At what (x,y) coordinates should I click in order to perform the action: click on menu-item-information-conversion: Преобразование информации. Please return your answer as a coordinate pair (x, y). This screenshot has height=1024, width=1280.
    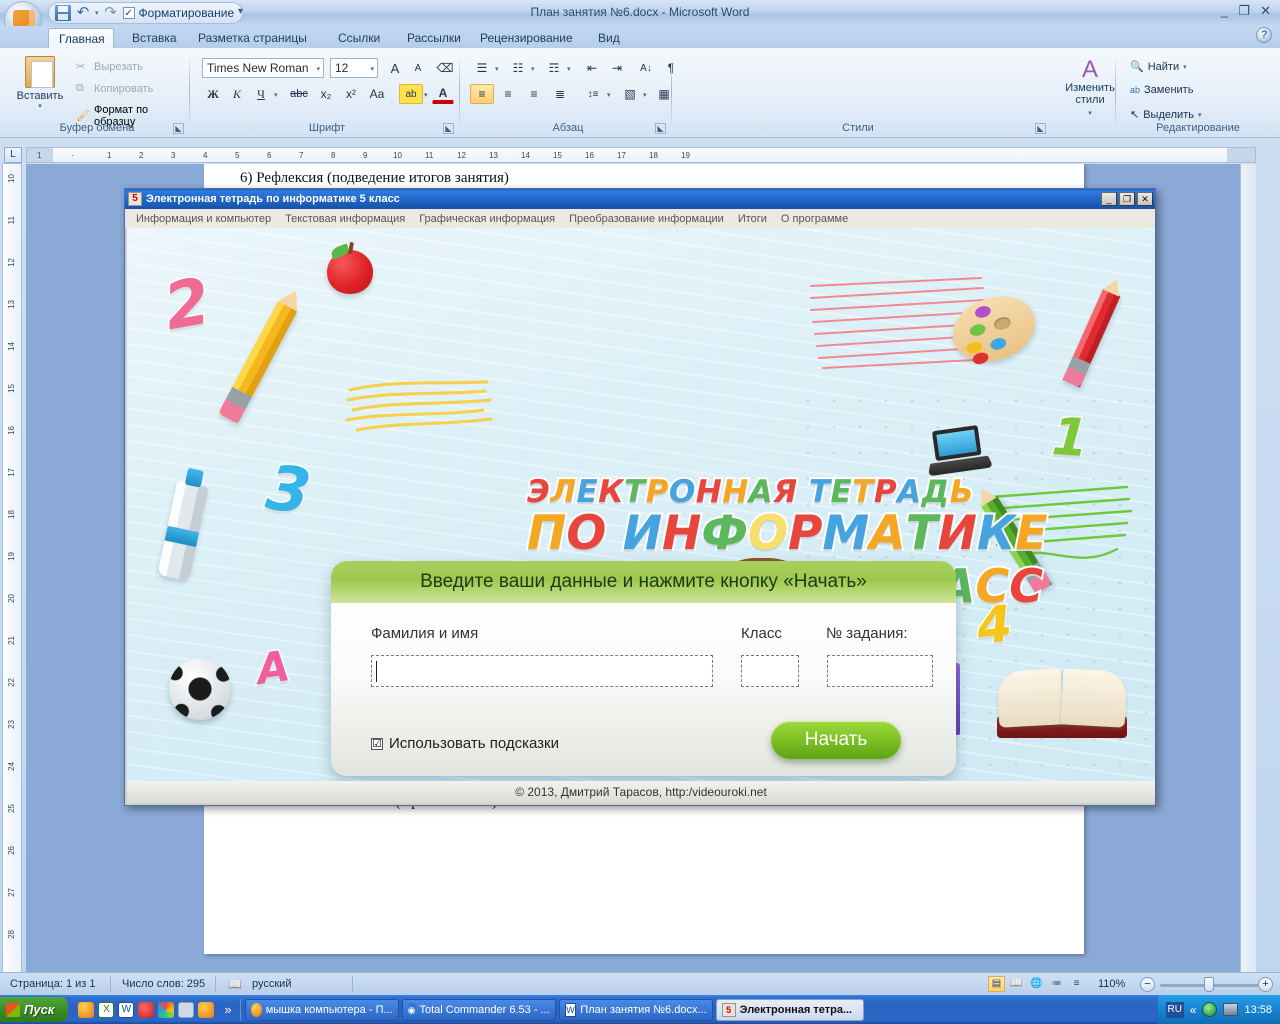
    Looking at the image, I should click on (646, 219).